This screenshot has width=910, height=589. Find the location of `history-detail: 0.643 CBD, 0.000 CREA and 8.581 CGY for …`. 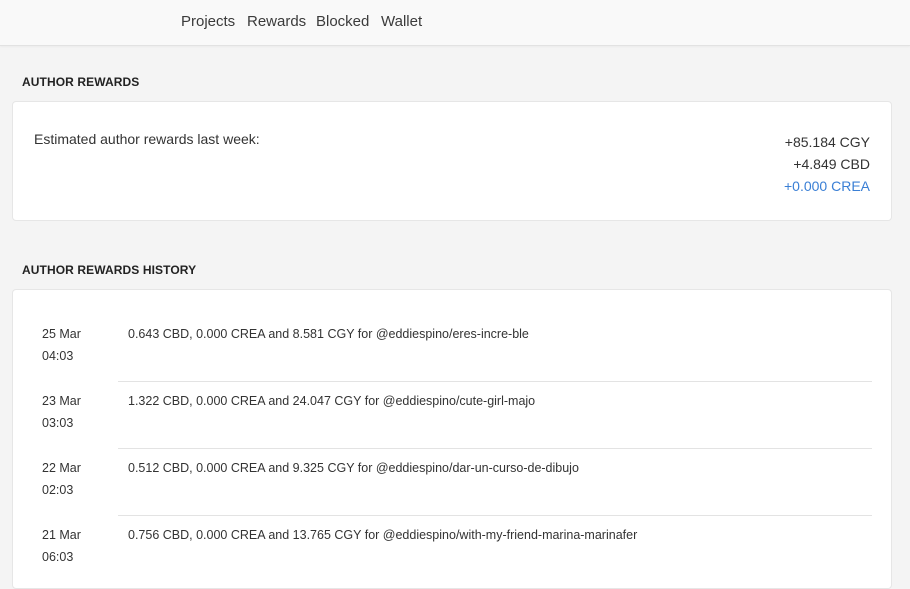

history-detail: 0.643 CBD, 0.000 CREA and 8.581 CGY for … is located at coordinates (328, 334).